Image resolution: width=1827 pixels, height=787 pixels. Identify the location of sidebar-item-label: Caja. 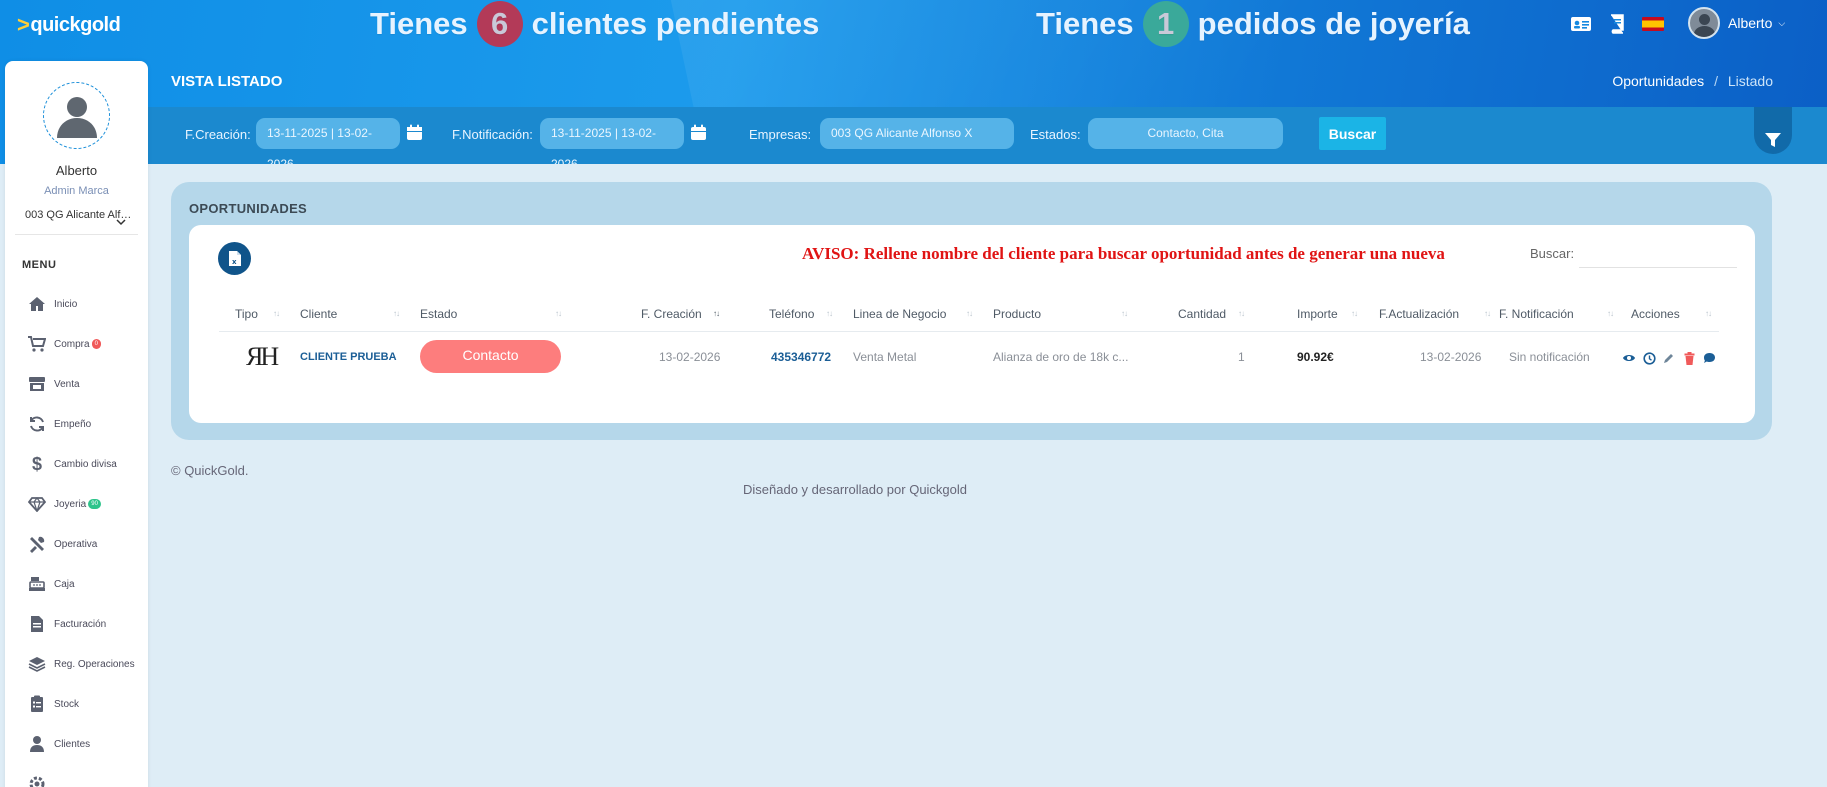
(64, 584).